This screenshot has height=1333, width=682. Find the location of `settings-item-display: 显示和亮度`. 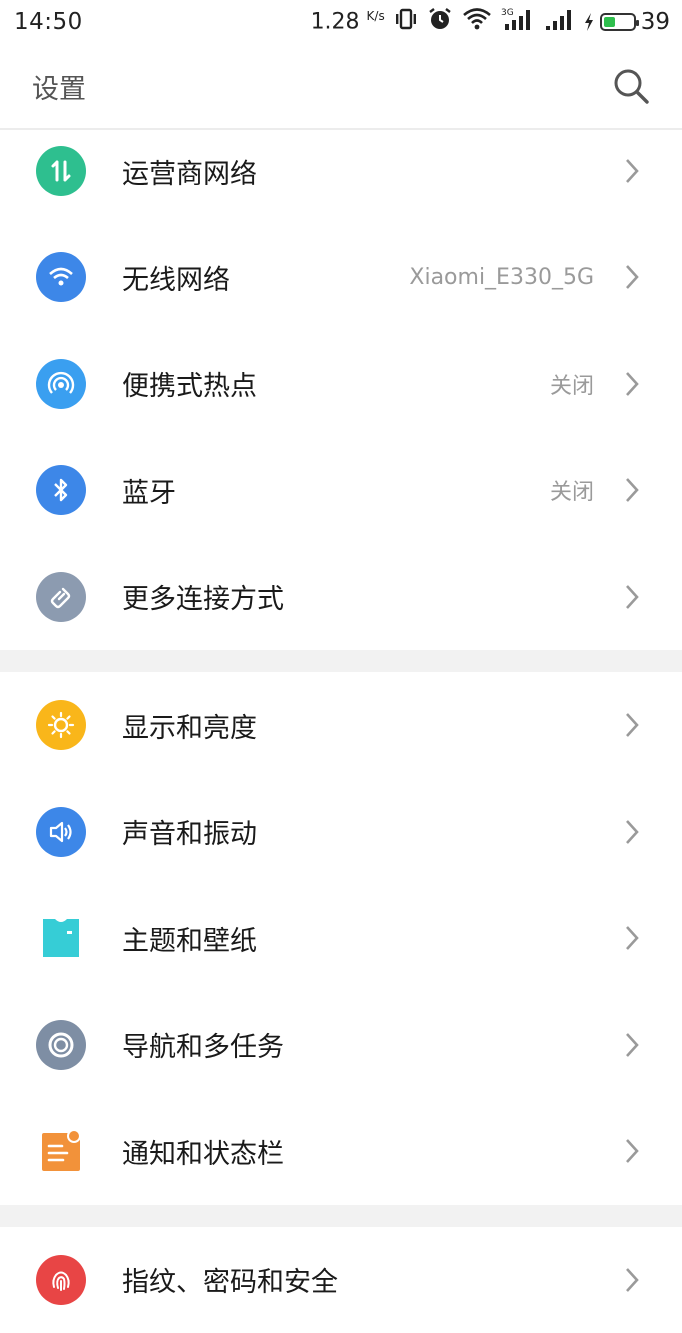

settings-item-display: 显示和亮度 is located at coordinates (341, 725).